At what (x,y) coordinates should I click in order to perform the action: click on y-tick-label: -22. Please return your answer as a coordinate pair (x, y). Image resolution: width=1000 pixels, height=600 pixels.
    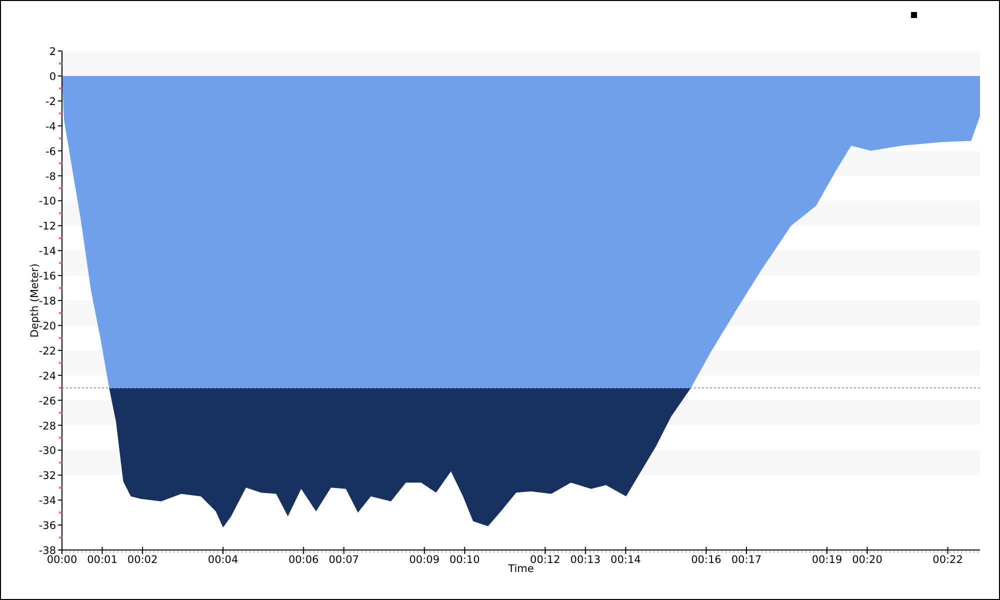
    Looking at the image, I should click on (47, 351).